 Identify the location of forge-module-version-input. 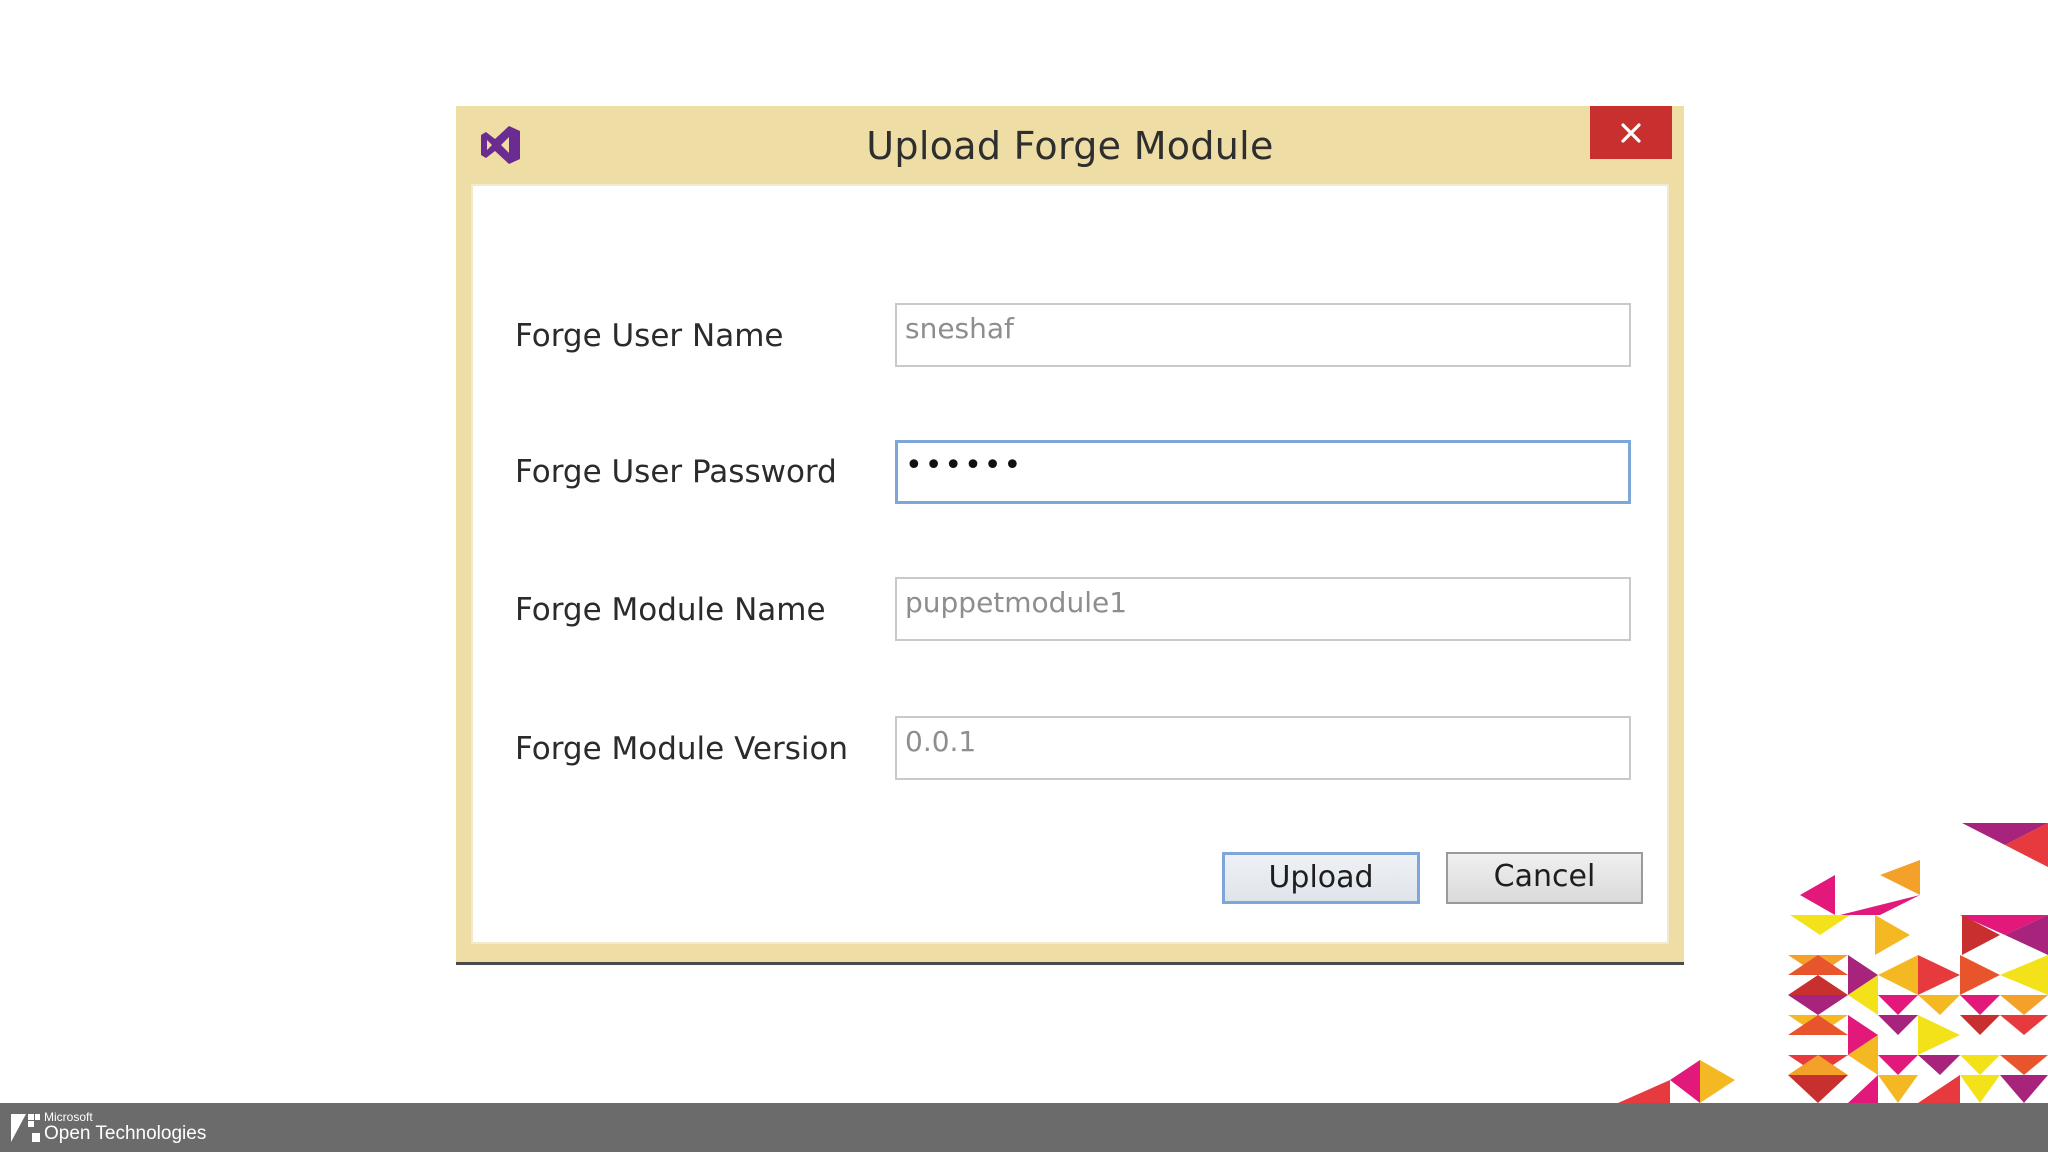
(1263, 748).